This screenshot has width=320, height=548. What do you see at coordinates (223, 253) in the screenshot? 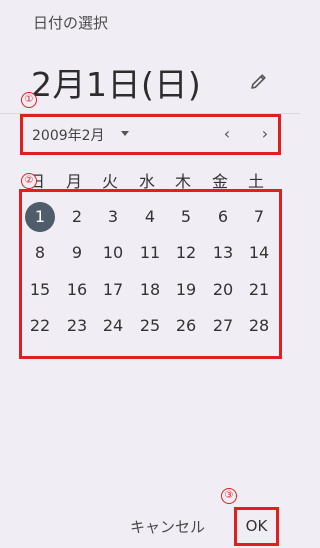
I see `day-cell: 13` at bounding box center [223, 253].